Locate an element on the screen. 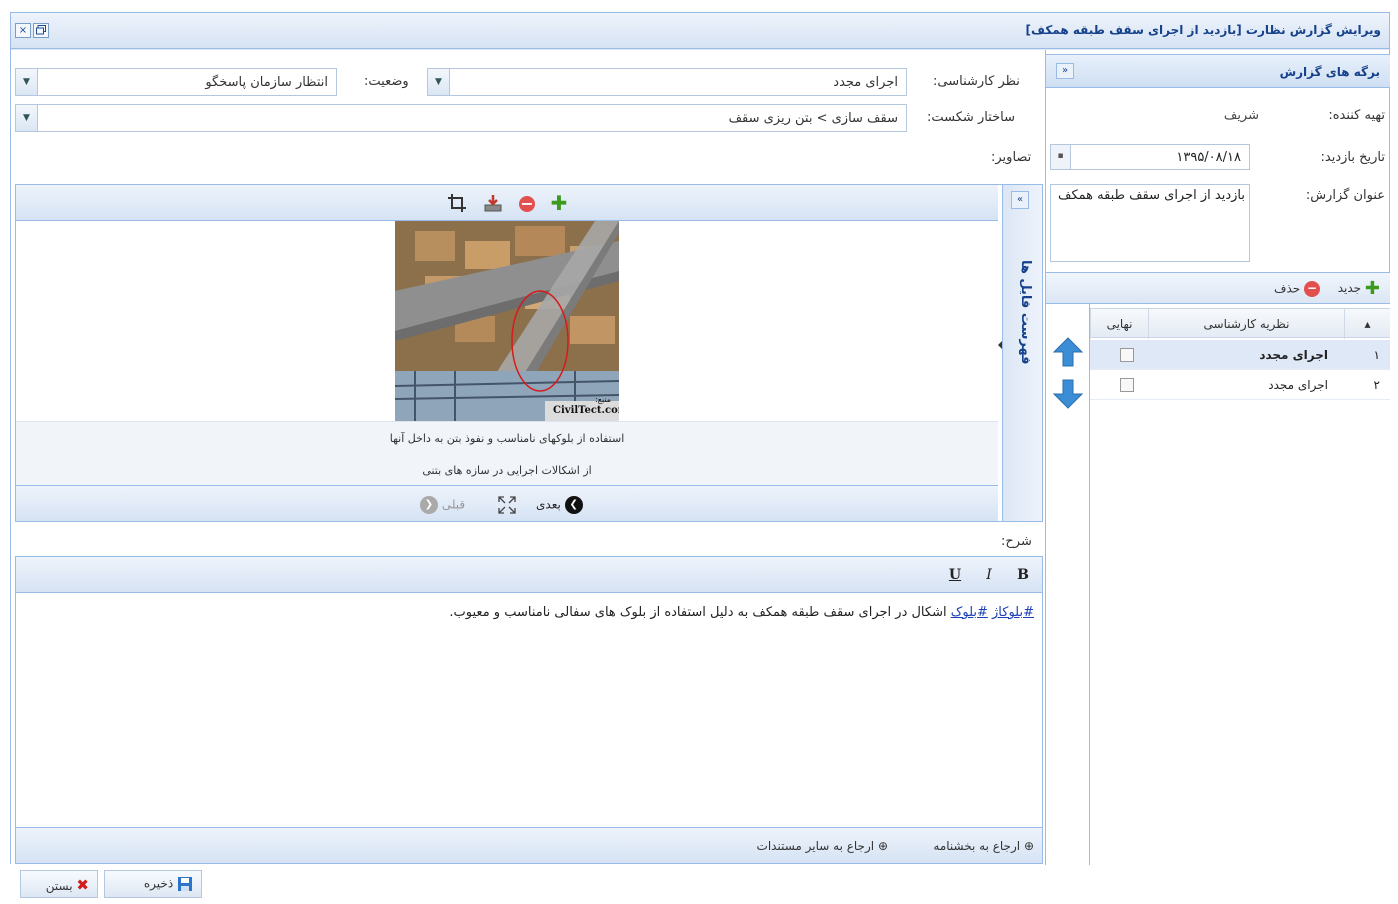  move-up-button is located at coordinates (1068, 352).